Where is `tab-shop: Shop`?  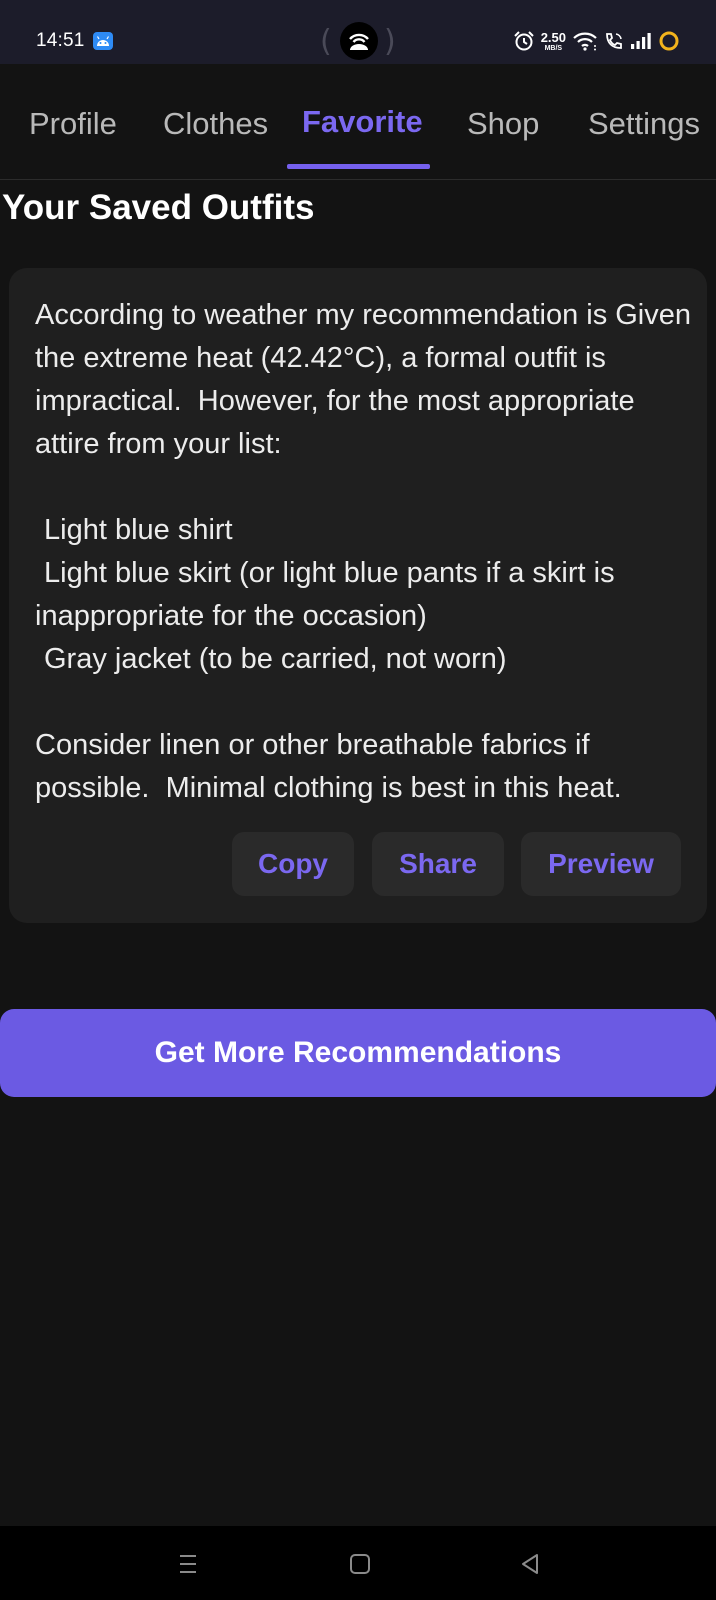 tab-shop: Shop is located at coordinates (503, 124).